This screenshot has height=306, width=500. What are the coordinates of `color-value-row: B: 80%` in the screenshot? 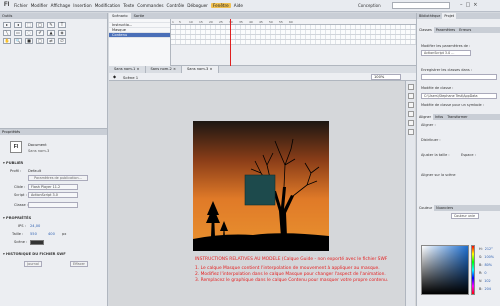 It's located at (485, 265).